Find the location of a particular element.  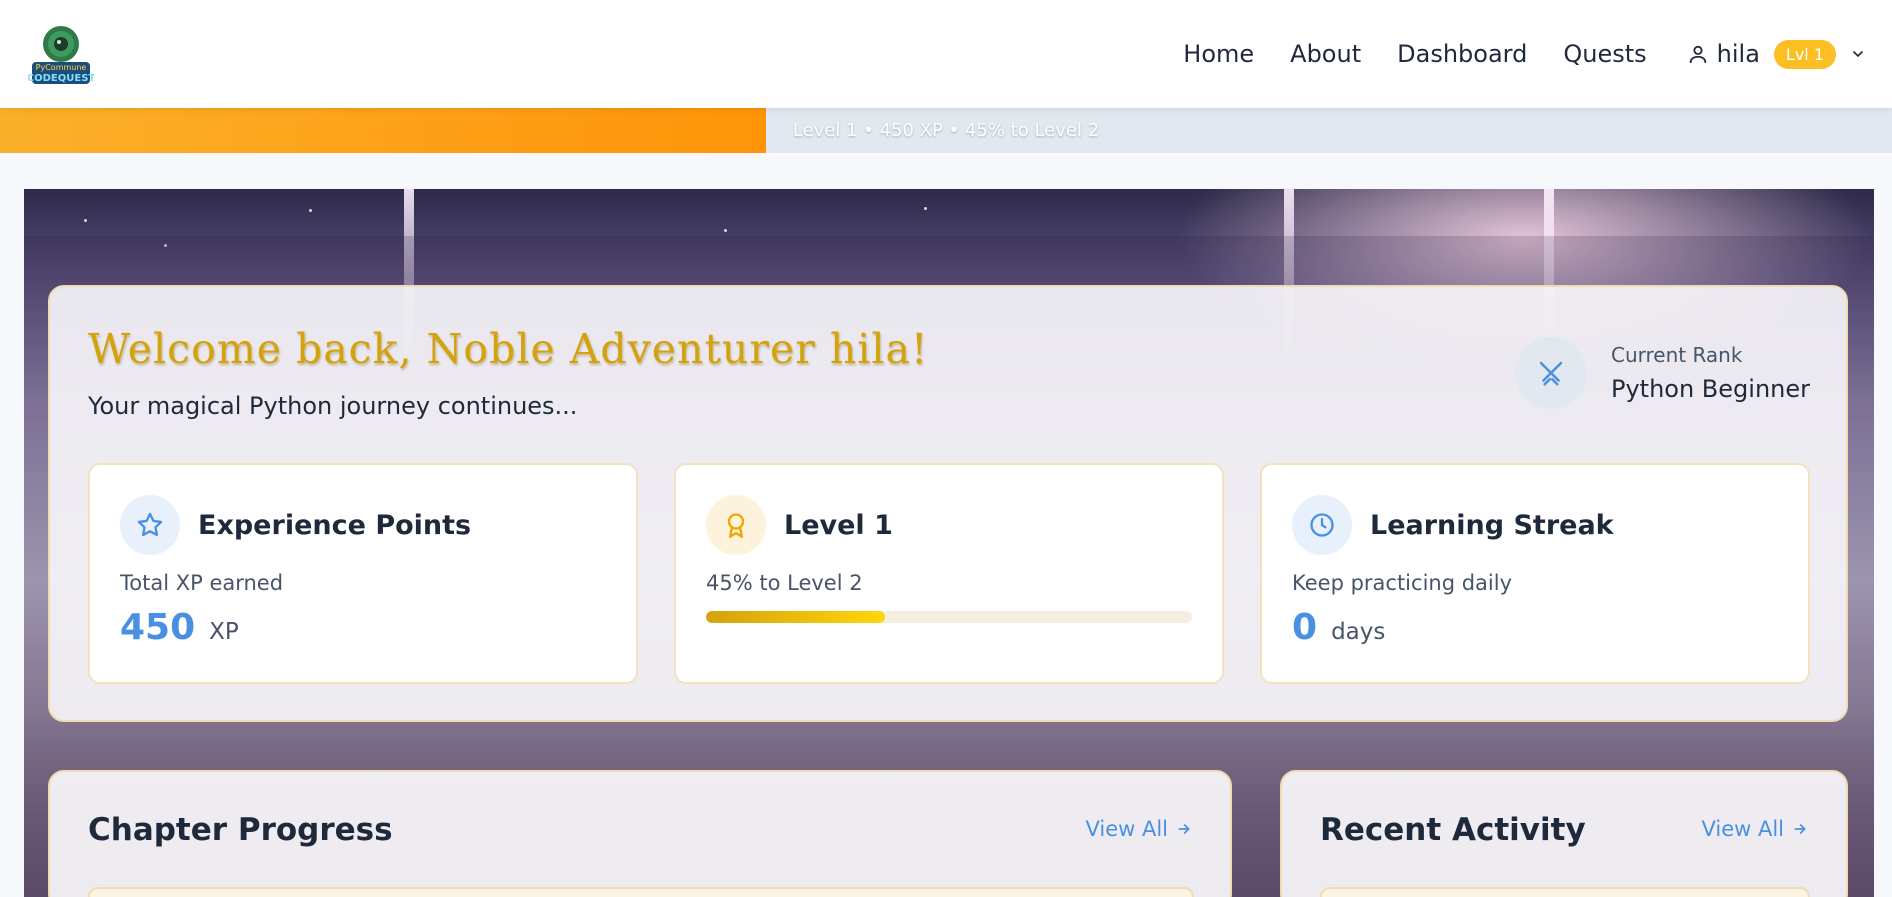

chapter-view-all-link: View All is located at coordinates (1138, 829).